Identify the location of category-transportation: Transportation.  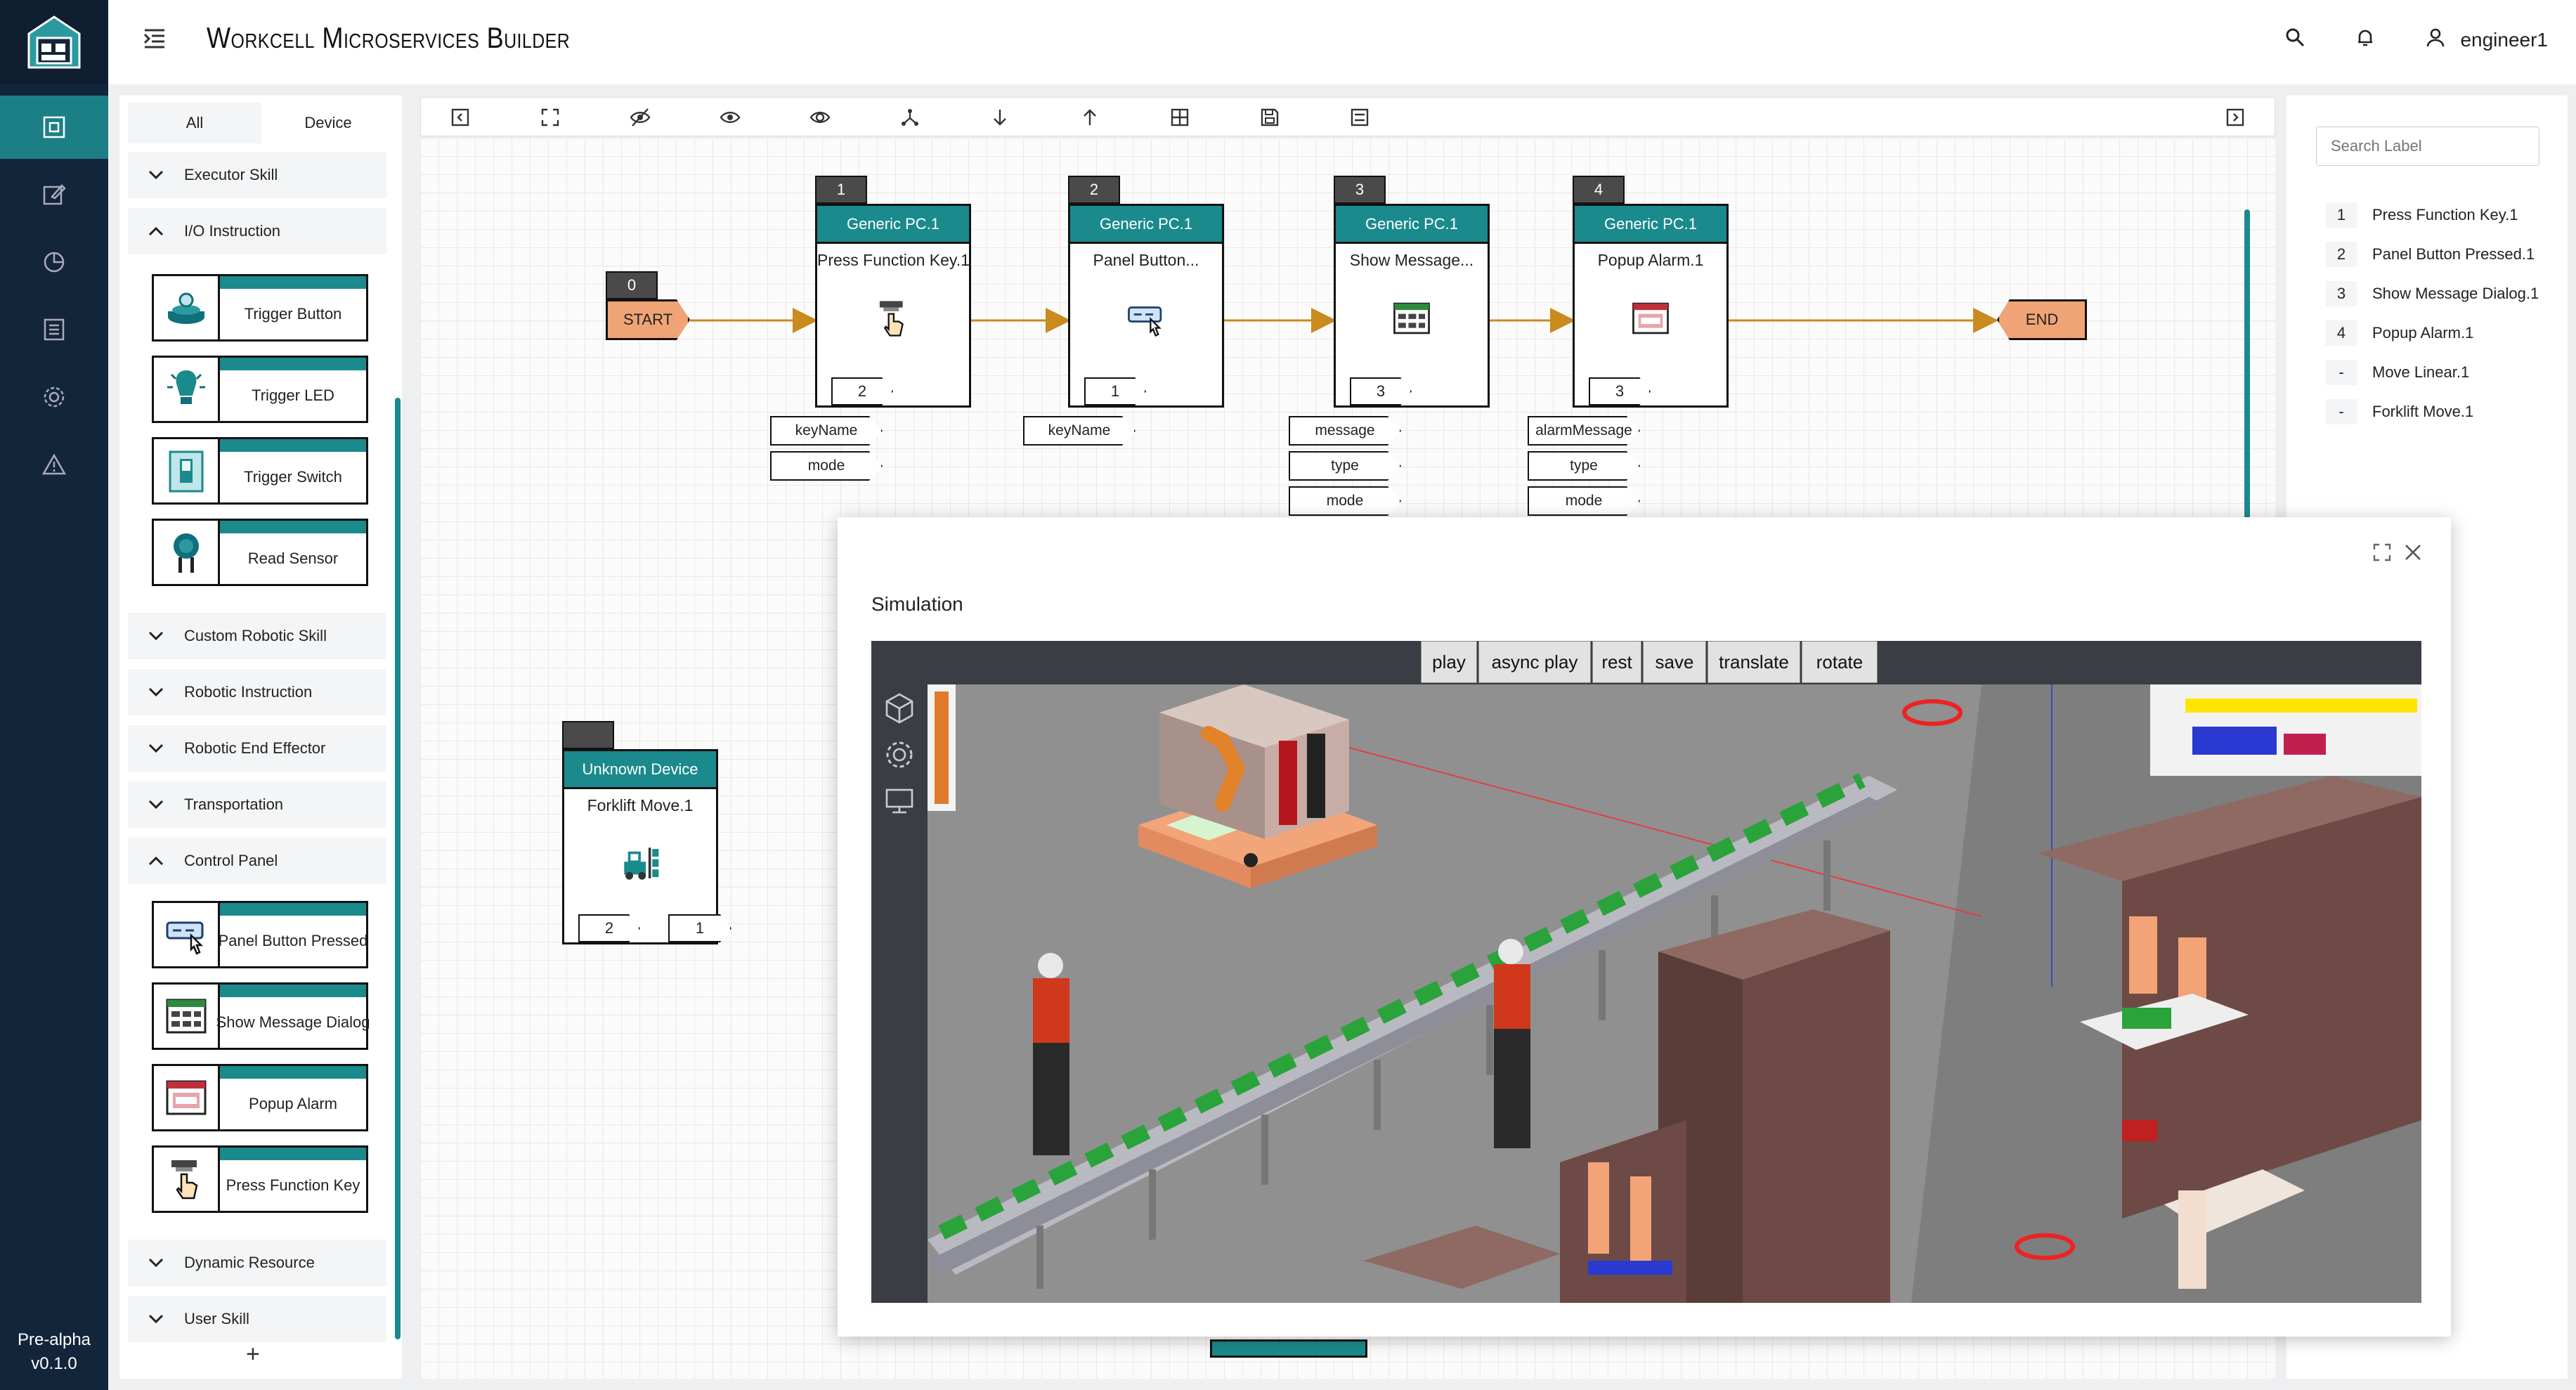
(257, 804).